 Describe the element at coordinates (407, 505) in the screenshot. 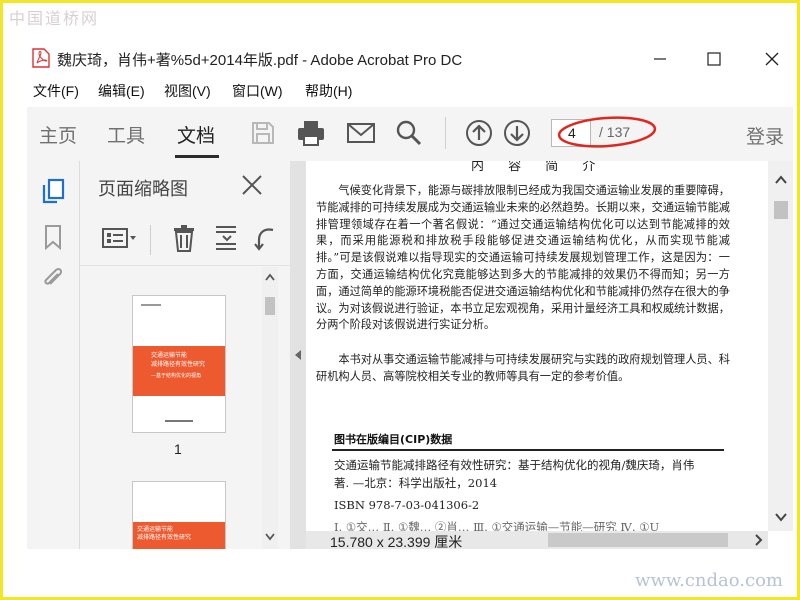

I see `cip-line-3: ISBN 978-7-03-041306-2` at that location.